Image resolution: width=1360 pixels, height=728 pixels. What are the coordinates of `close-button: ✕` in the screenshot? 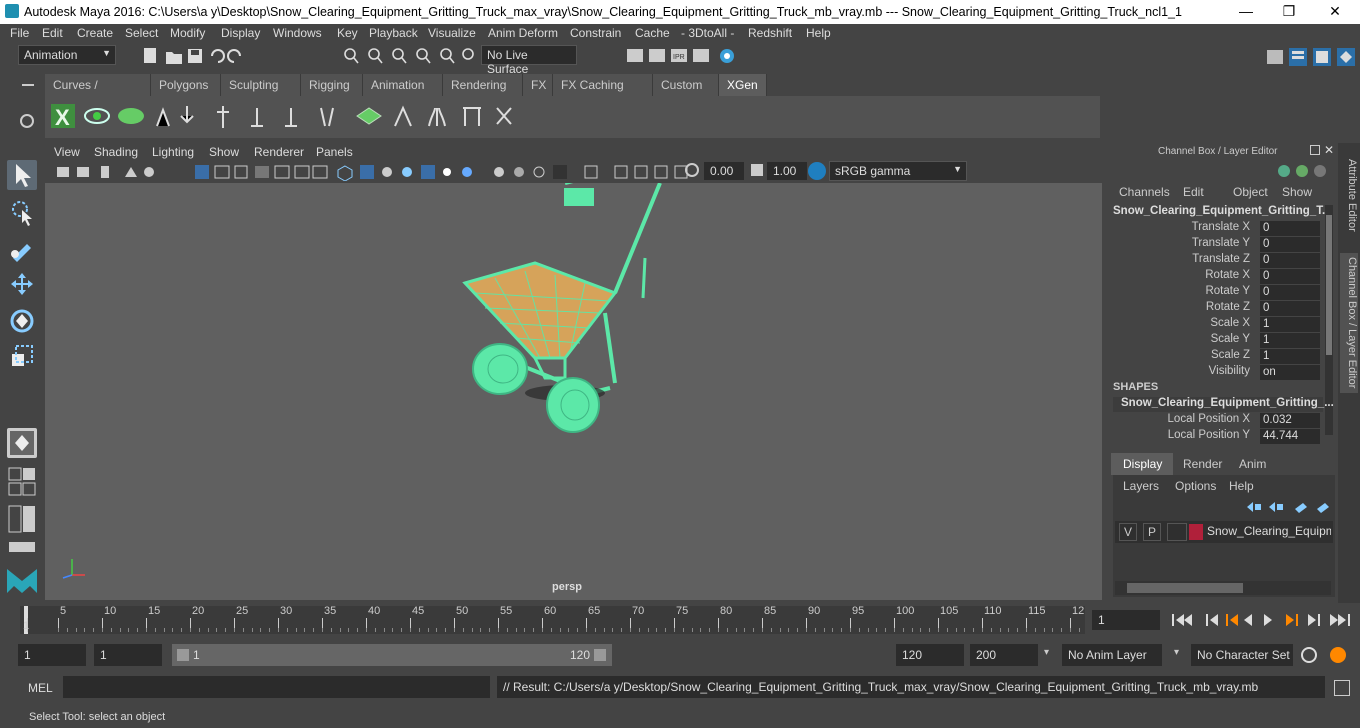 It's located at (1335, 12).